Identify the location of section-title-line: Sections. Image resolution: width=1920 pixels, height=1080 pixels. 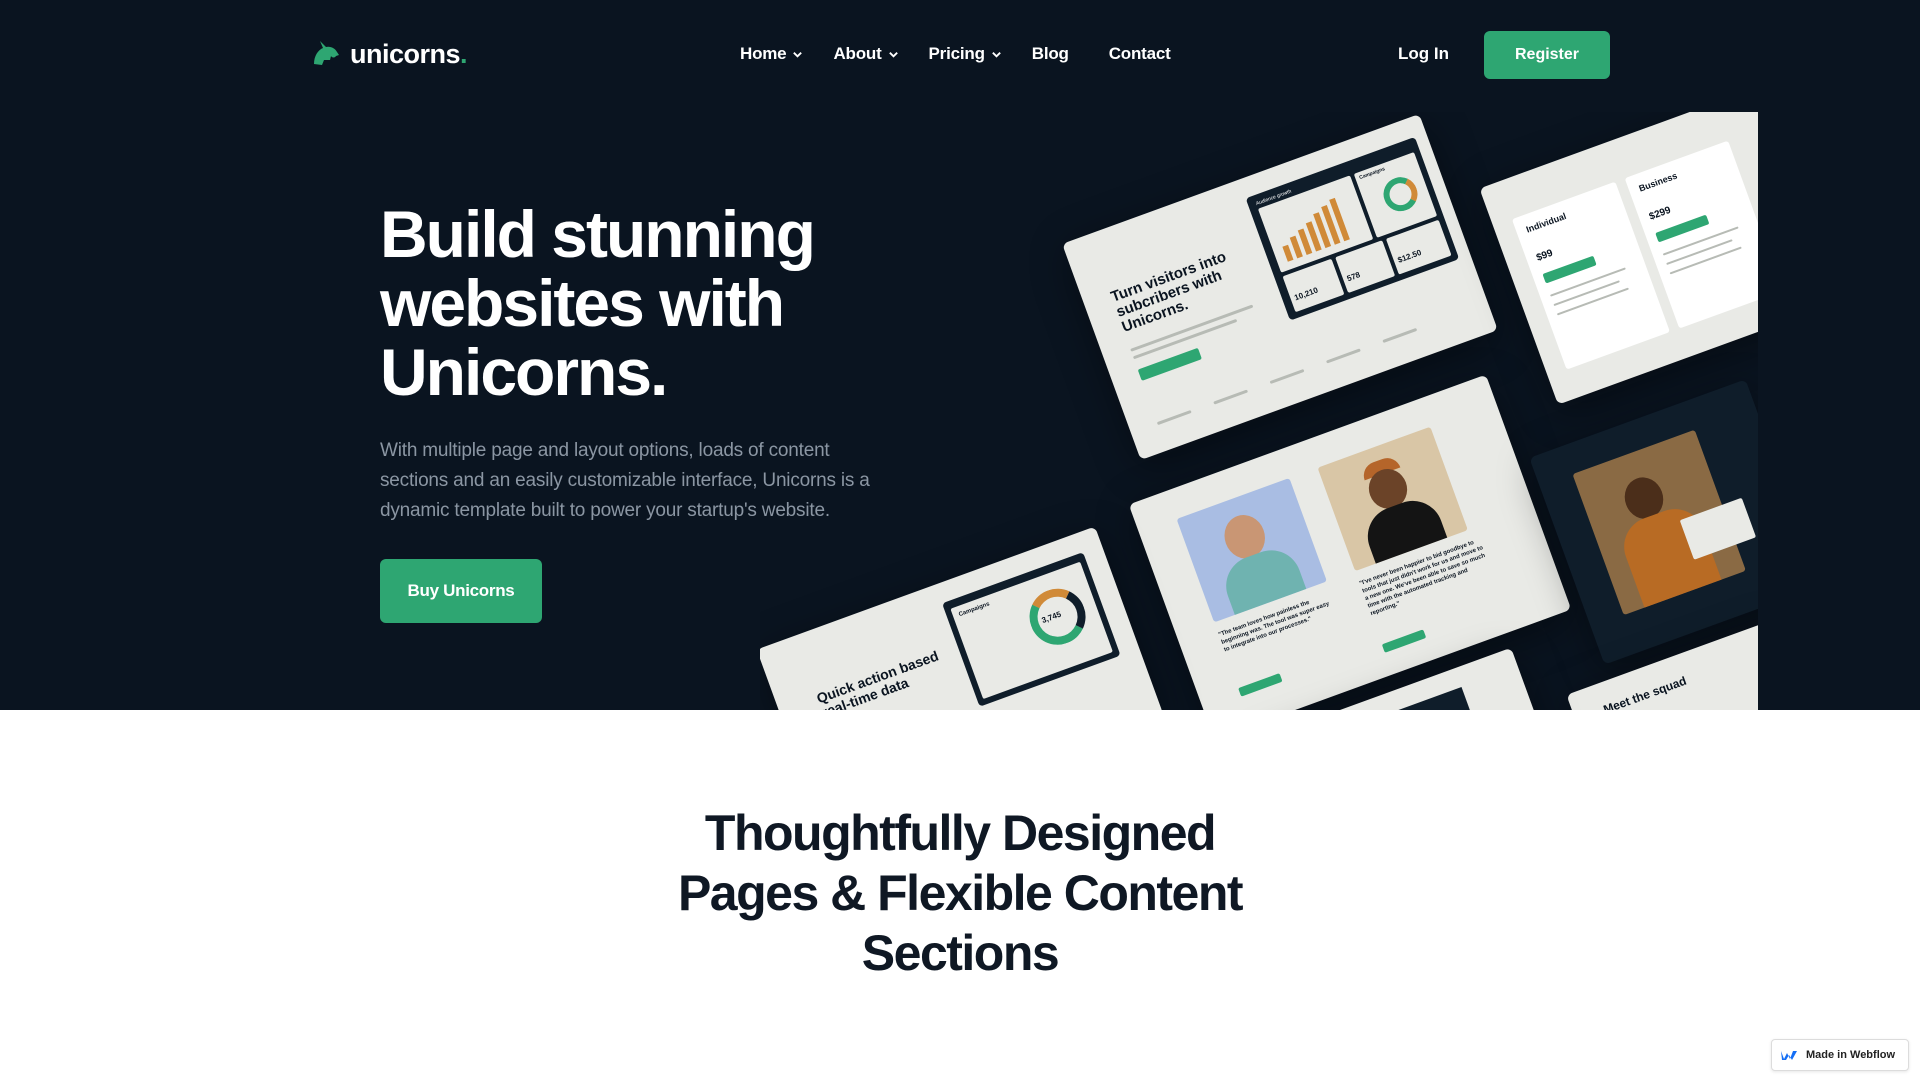
(960, 953).